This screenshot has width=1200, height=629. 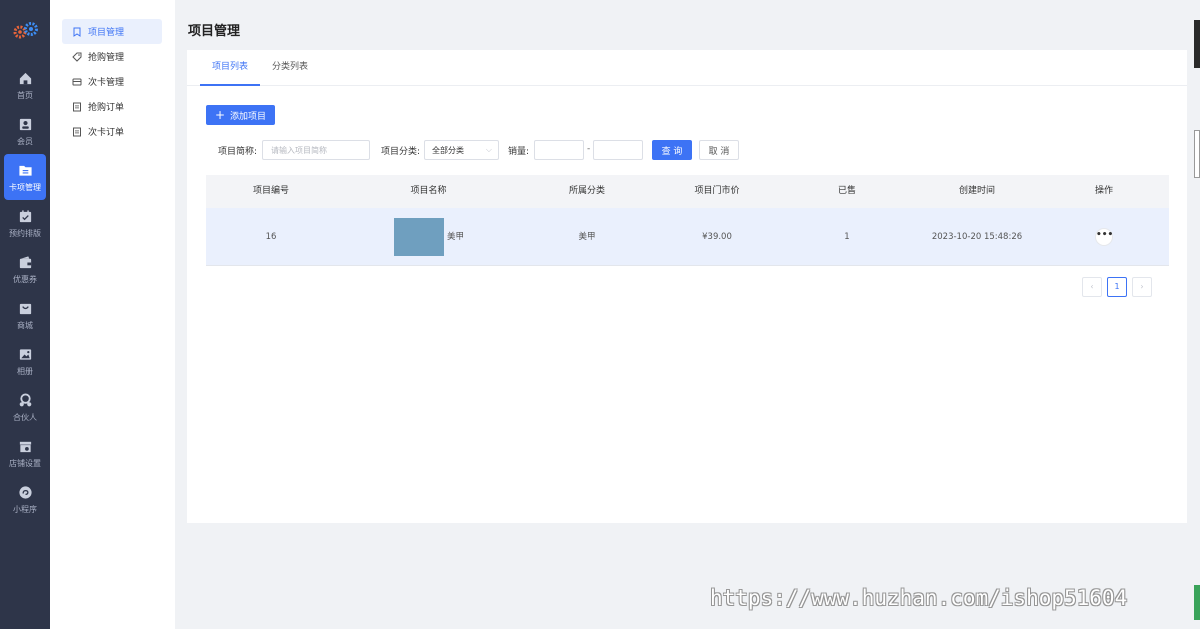 What do you see at coordinates (25, 417) in the screenshot?
I see `rail-label: 合伙人` at bounding box center [25, 417].